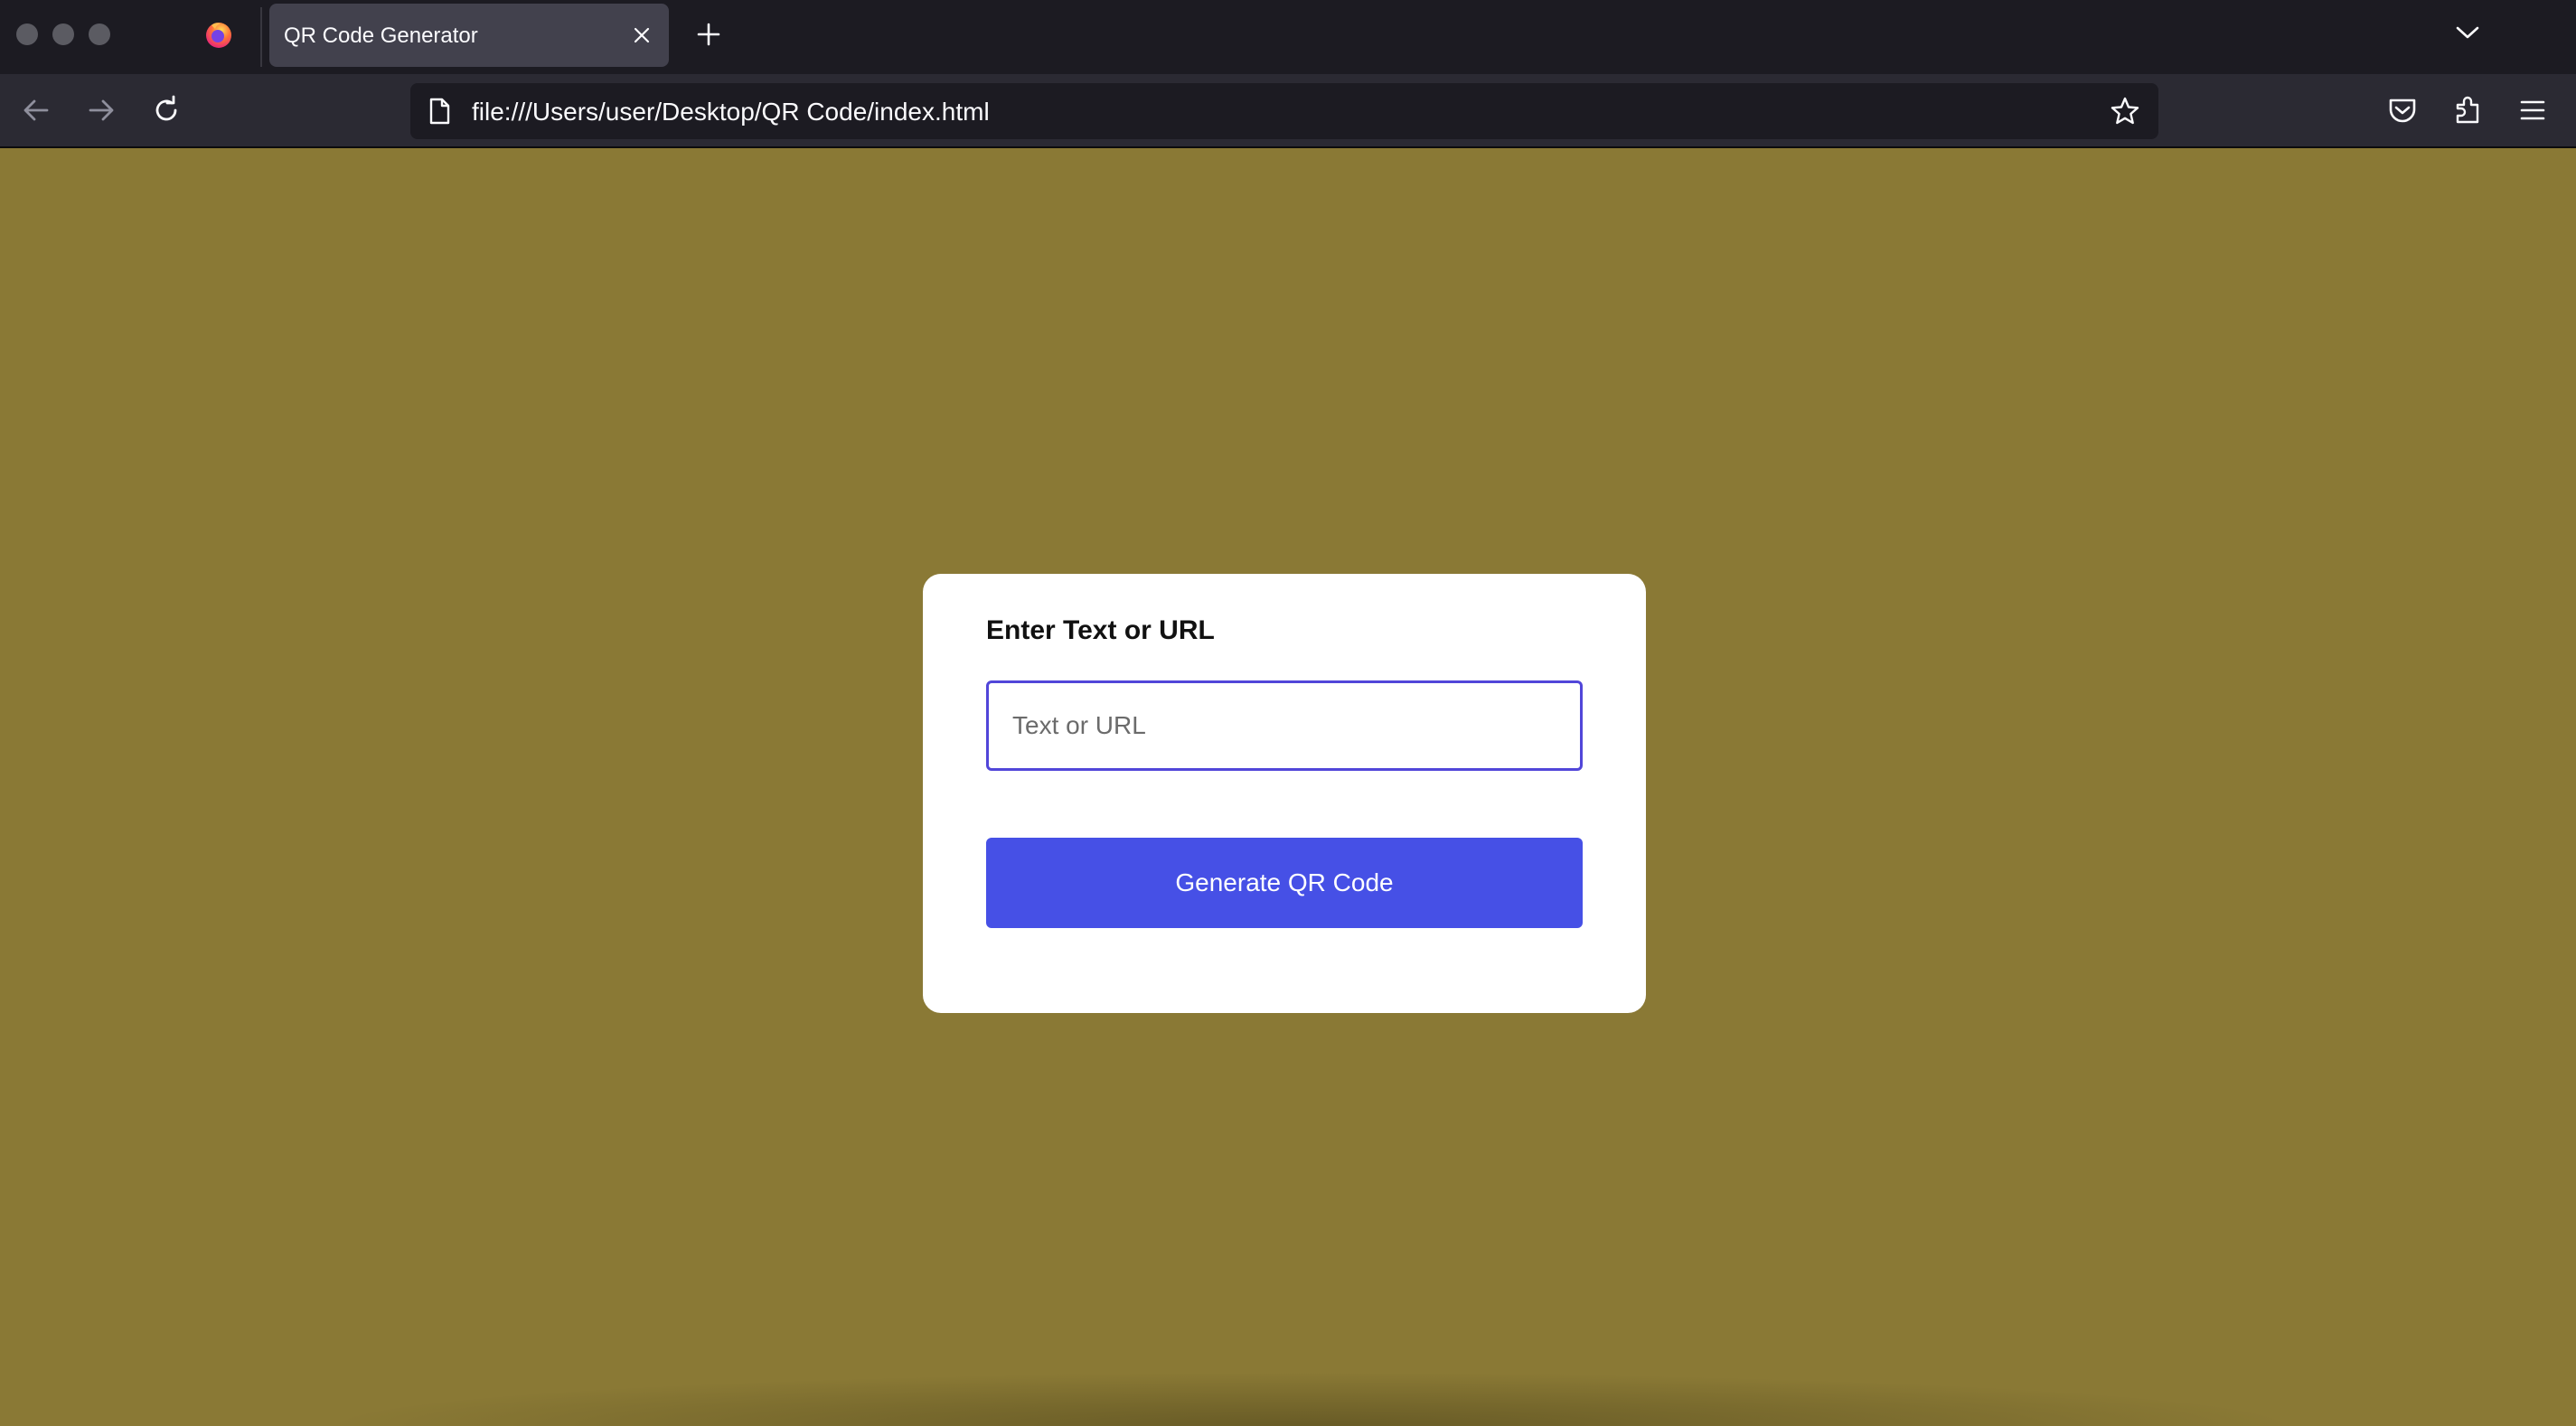 Image resolution: width=2576 pixels, height=1426 pixels. Describe the element at coordinates (2402, 111) in the screenshot. I see `pocket-icon` at that location.